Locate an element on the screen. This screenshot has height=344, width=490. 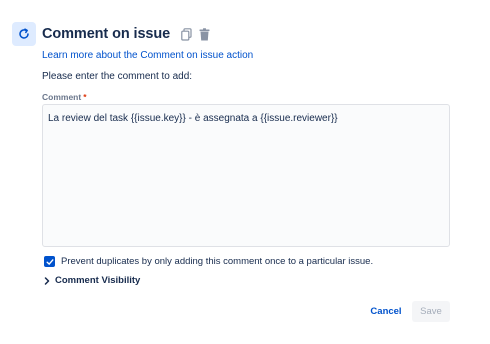
title-row: Comment on issue is located at coordinates (126, 34).